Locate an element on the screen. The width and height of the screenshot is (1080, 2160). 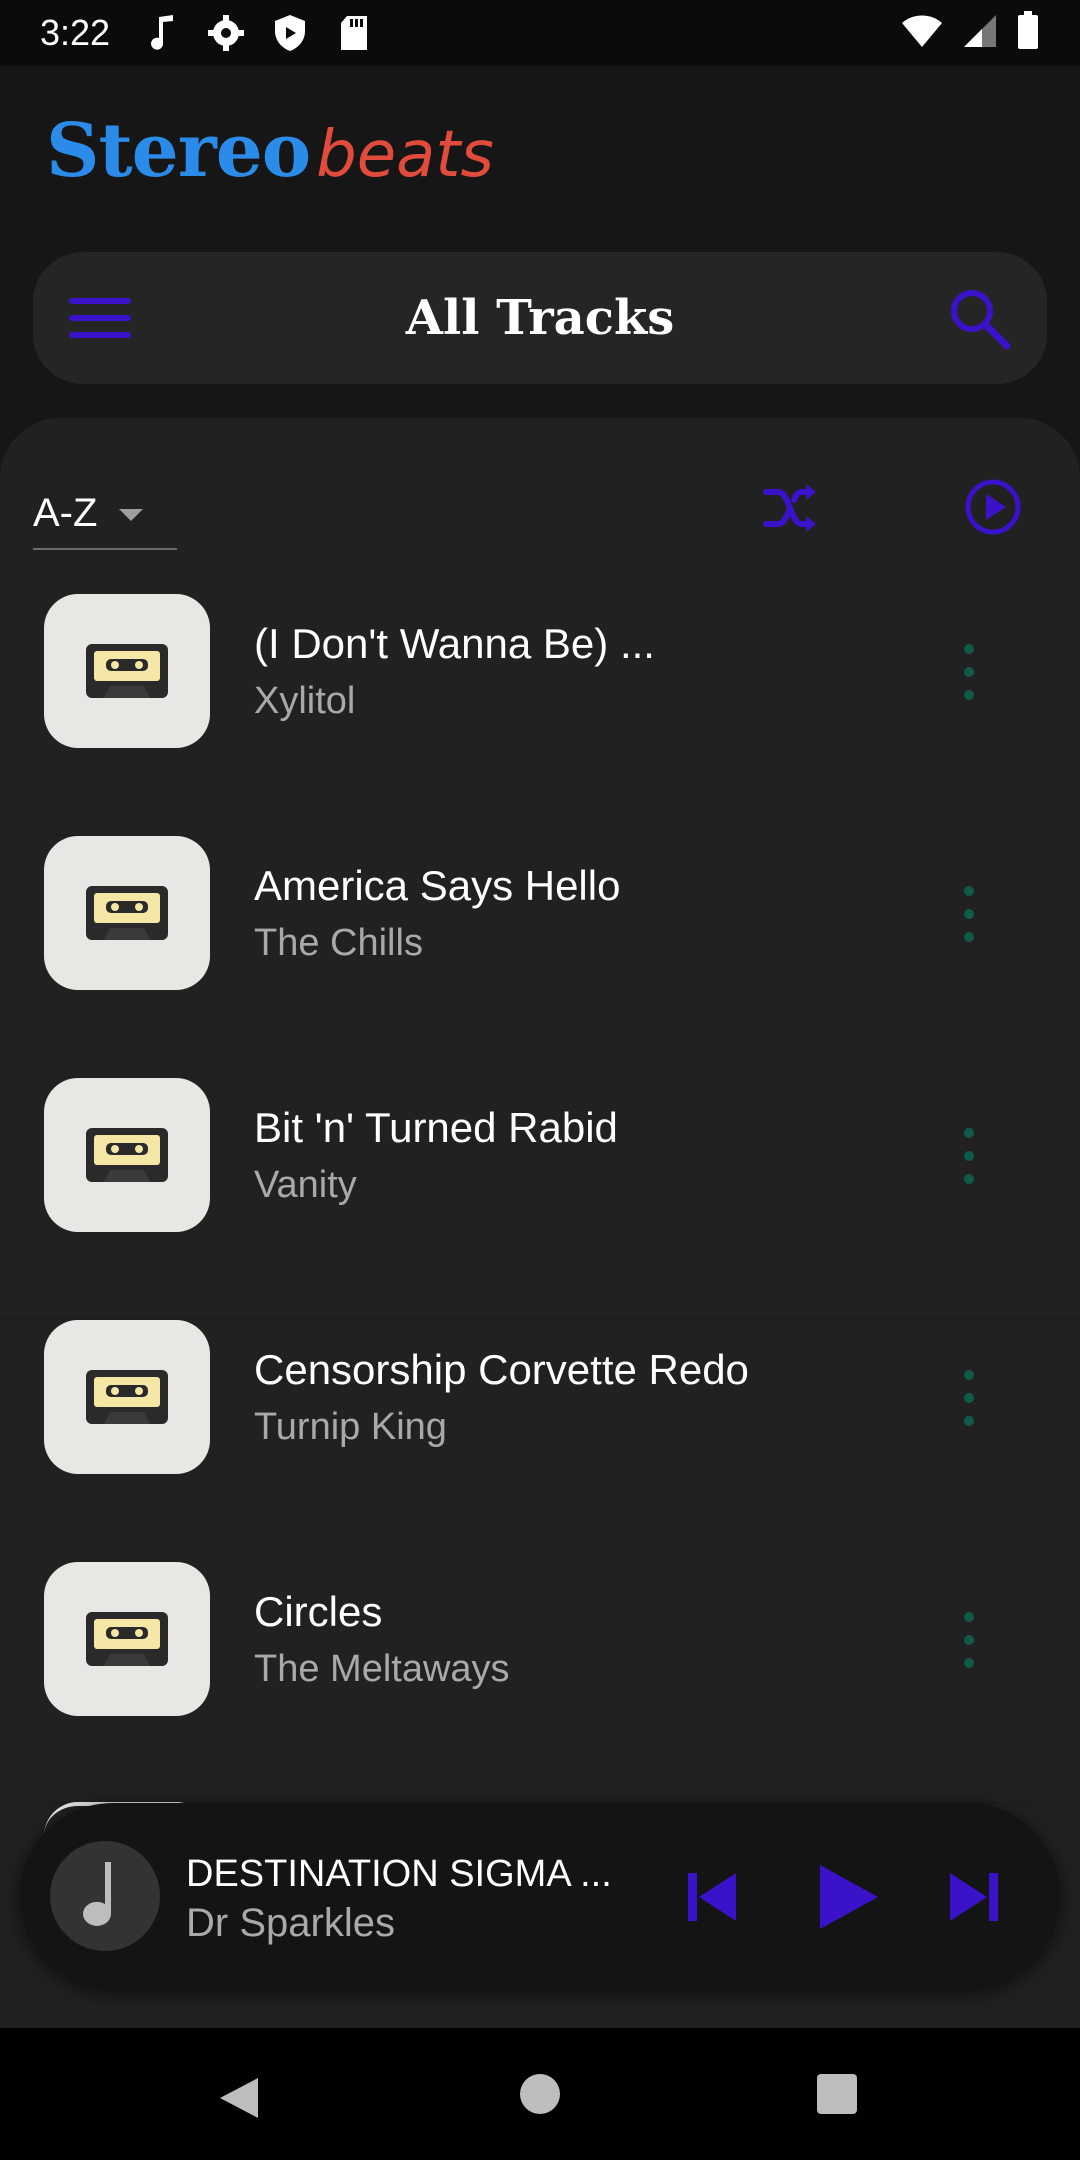
track-row: Bit 'n' Turned Rabid Vanity is located at coordinates (540, 1199).